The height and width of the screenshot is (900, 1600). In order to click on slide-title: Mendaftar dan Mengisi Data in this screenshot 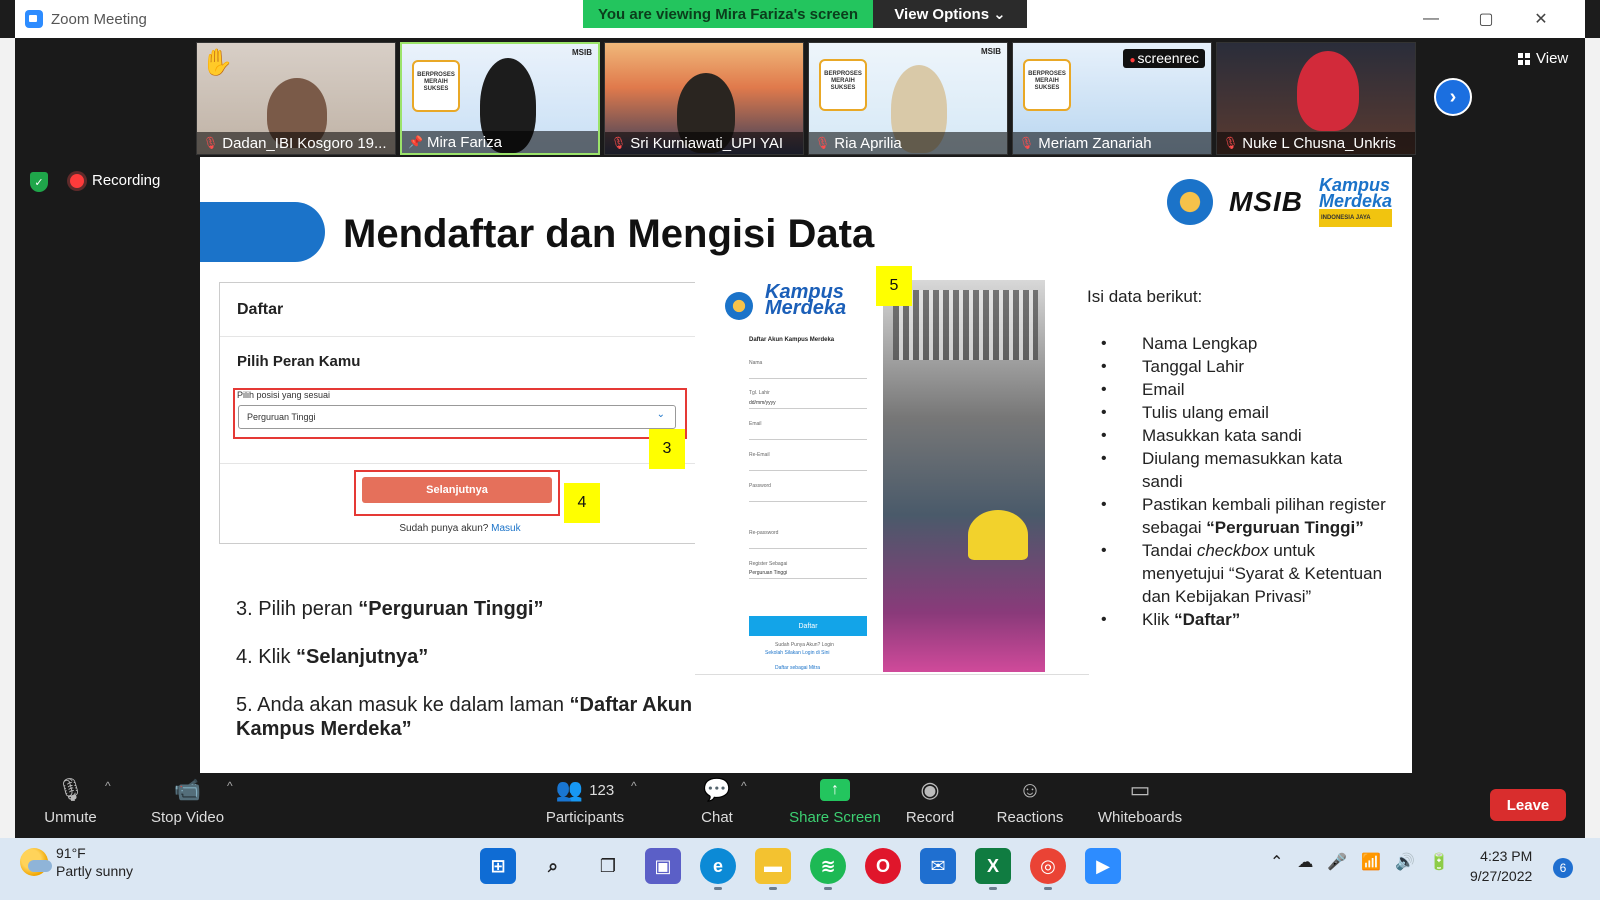, I will do `click(609, 234)`.